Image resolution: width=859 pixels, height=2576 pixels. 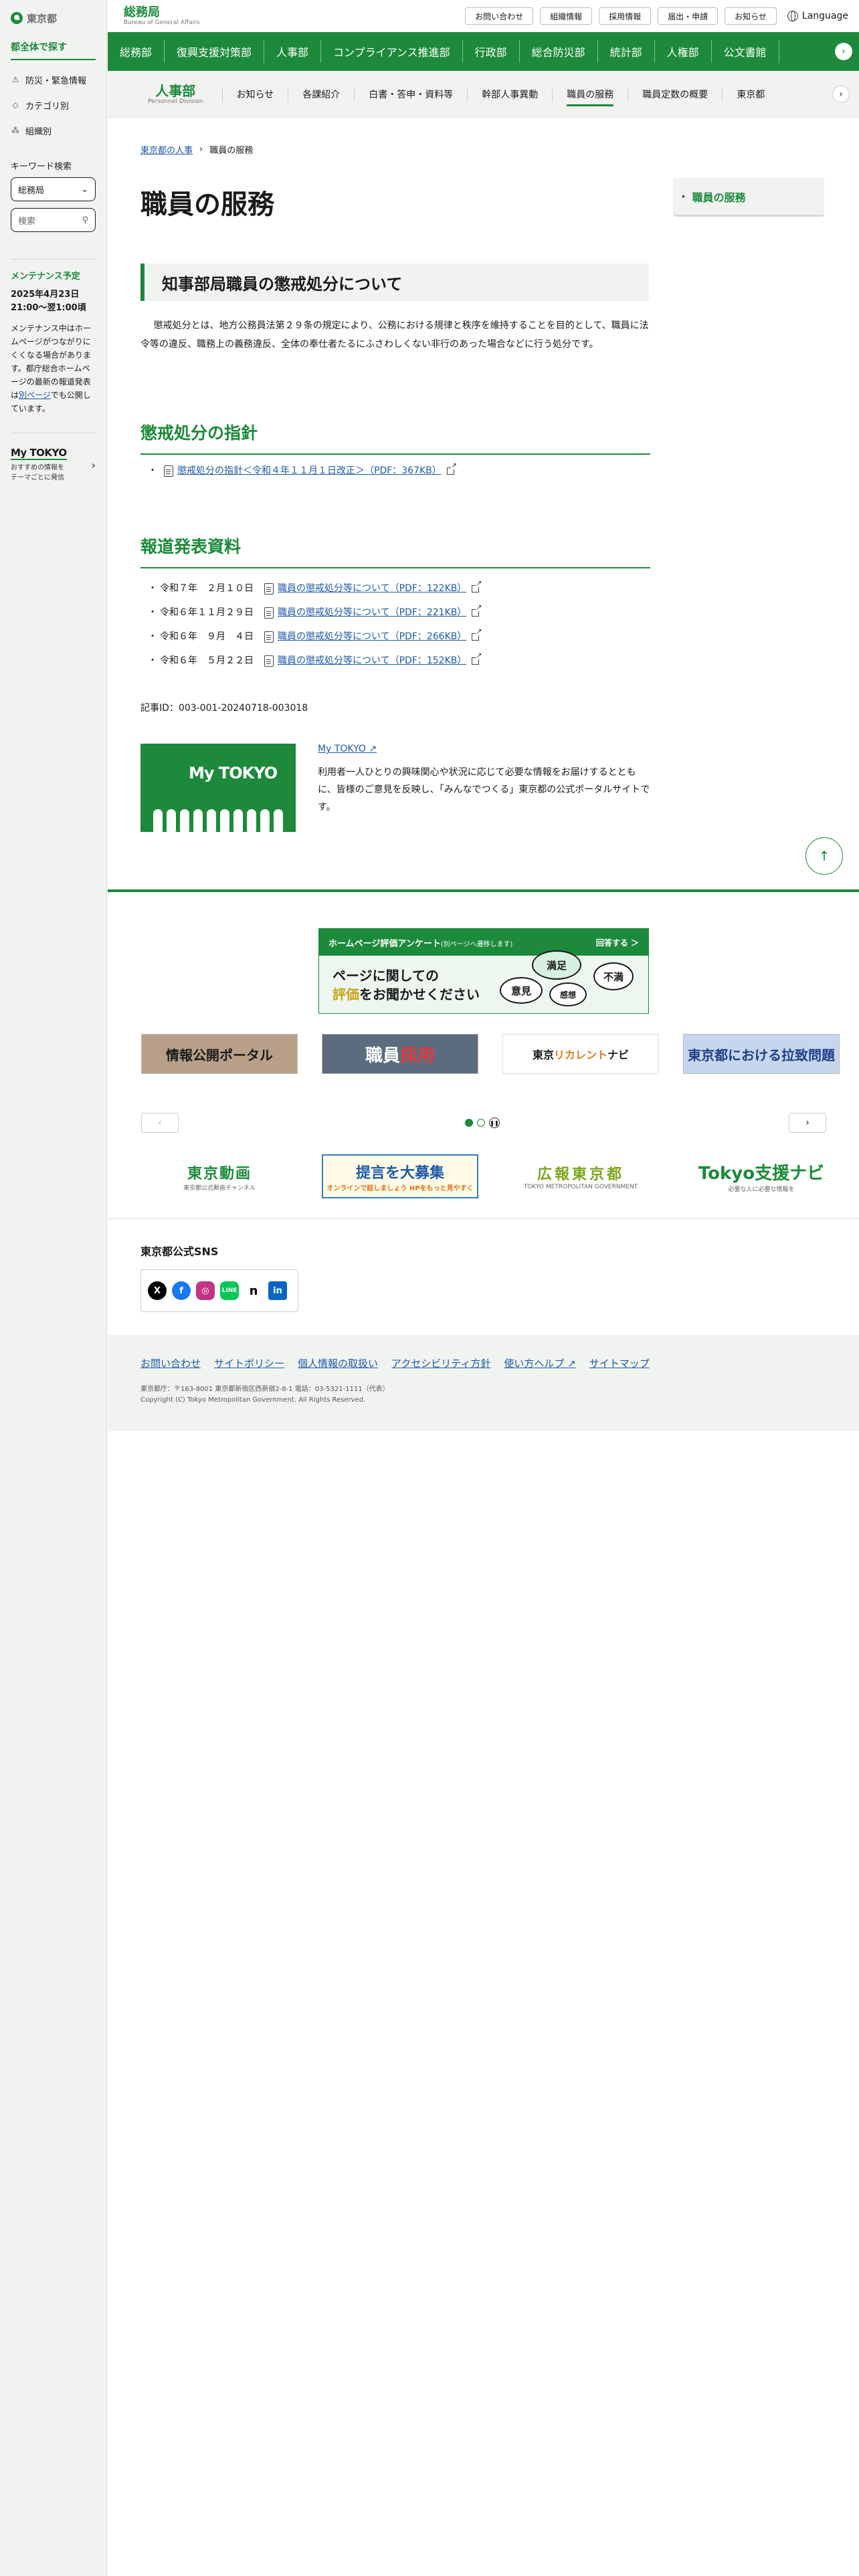 I want to click on press-pdf-link: 職員の懲戒処分等について（PDF：152KB）, so click(x=372, y=661).